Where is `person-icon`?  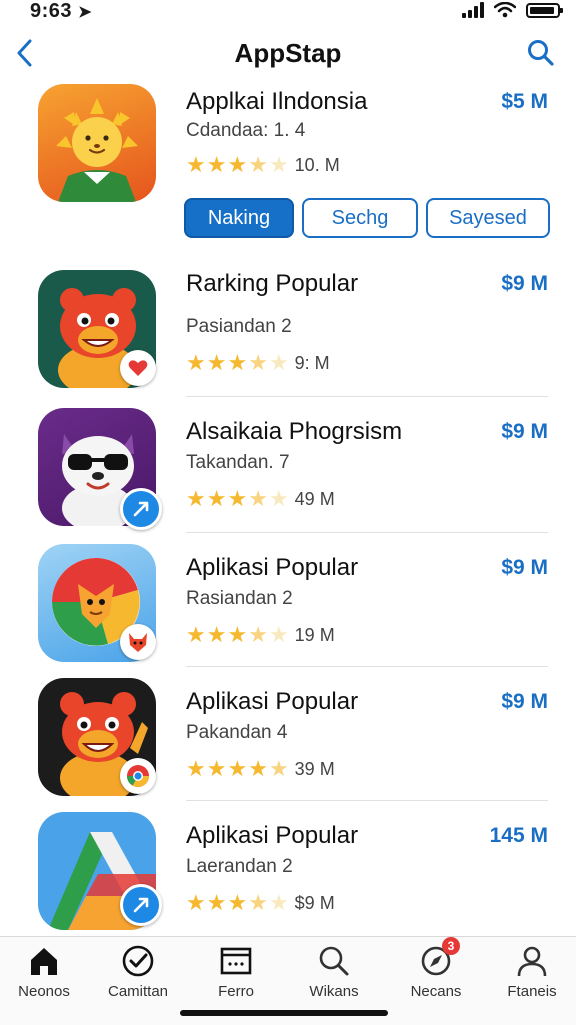
person-icon is located at coordinates (532, 961).